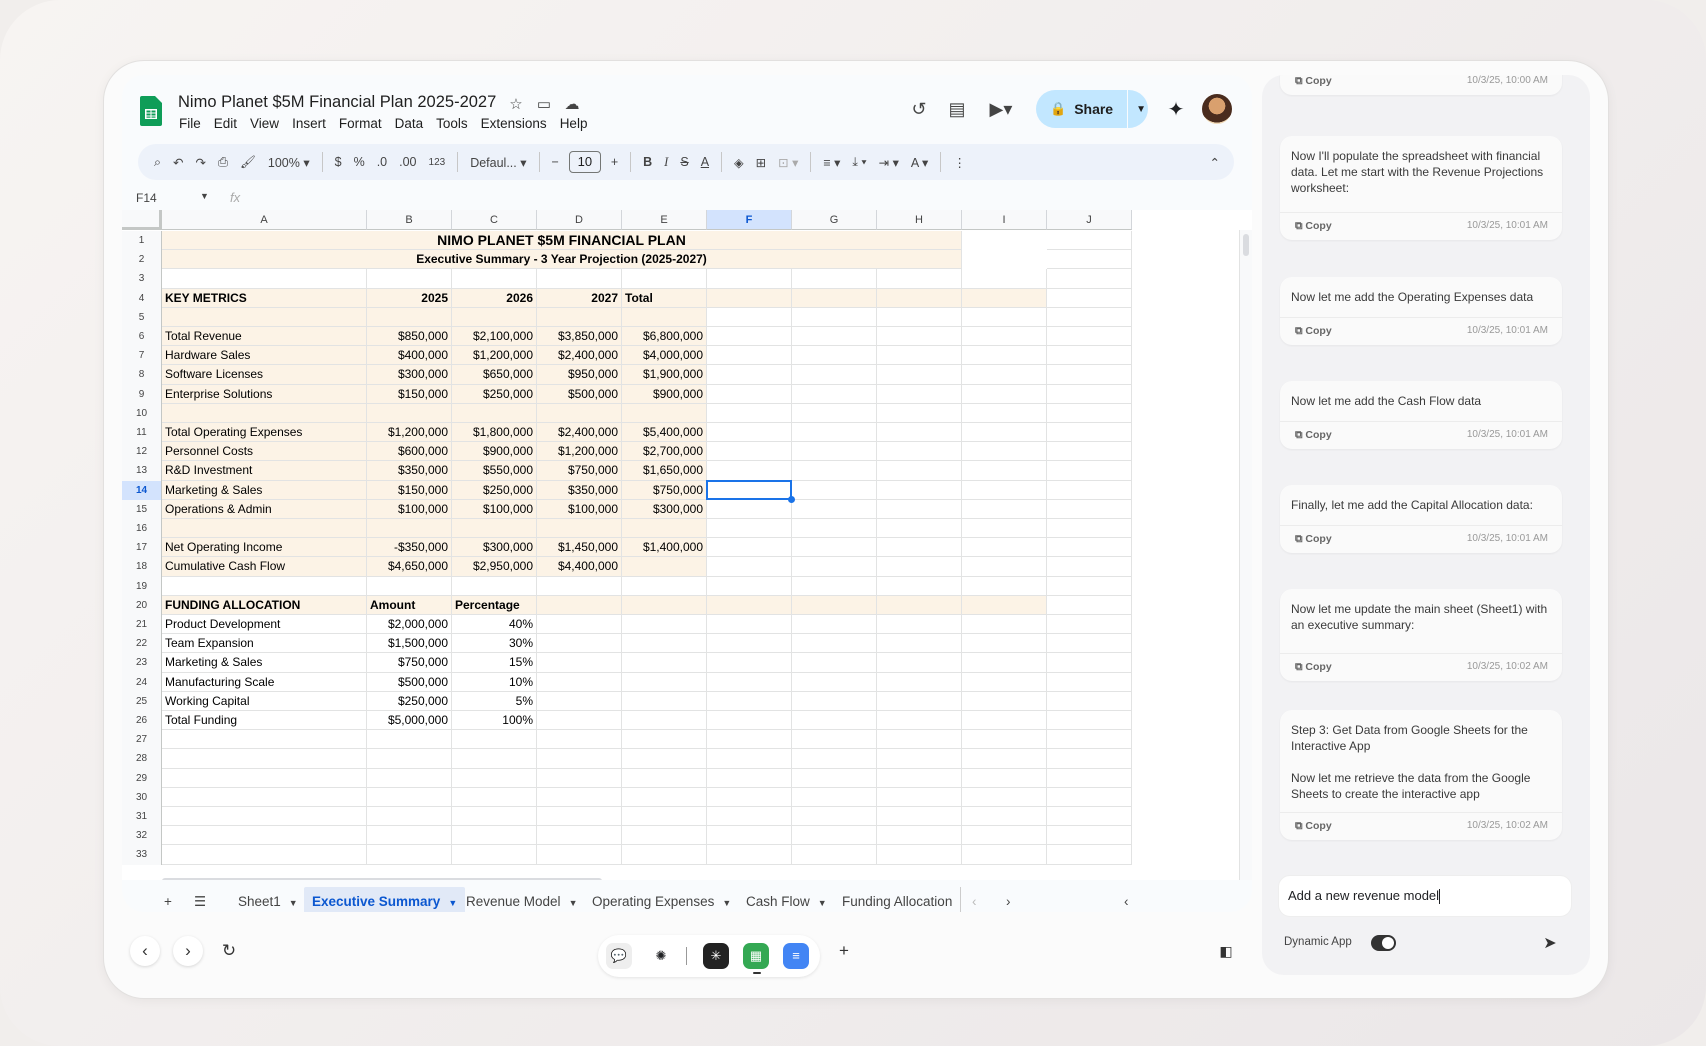 This screenshot has height=1046, width=1706. Describe the element at coordinates (749, 701) in the screenshot. I see `cell-f25` at that location.